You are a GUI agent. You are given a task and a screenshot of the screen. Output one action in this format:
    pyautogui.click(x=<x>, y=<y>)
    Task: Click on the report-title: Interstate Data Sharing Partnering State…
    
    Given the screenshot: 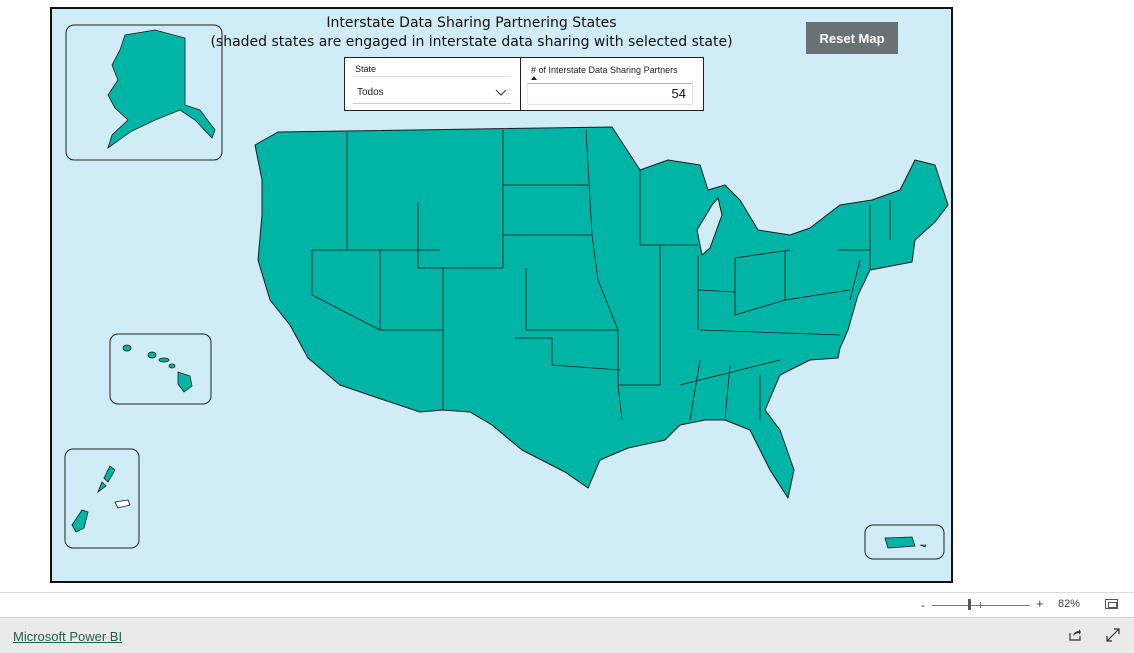 What is the action you would take?
    pyautogui.click(x=471, y=23)
    